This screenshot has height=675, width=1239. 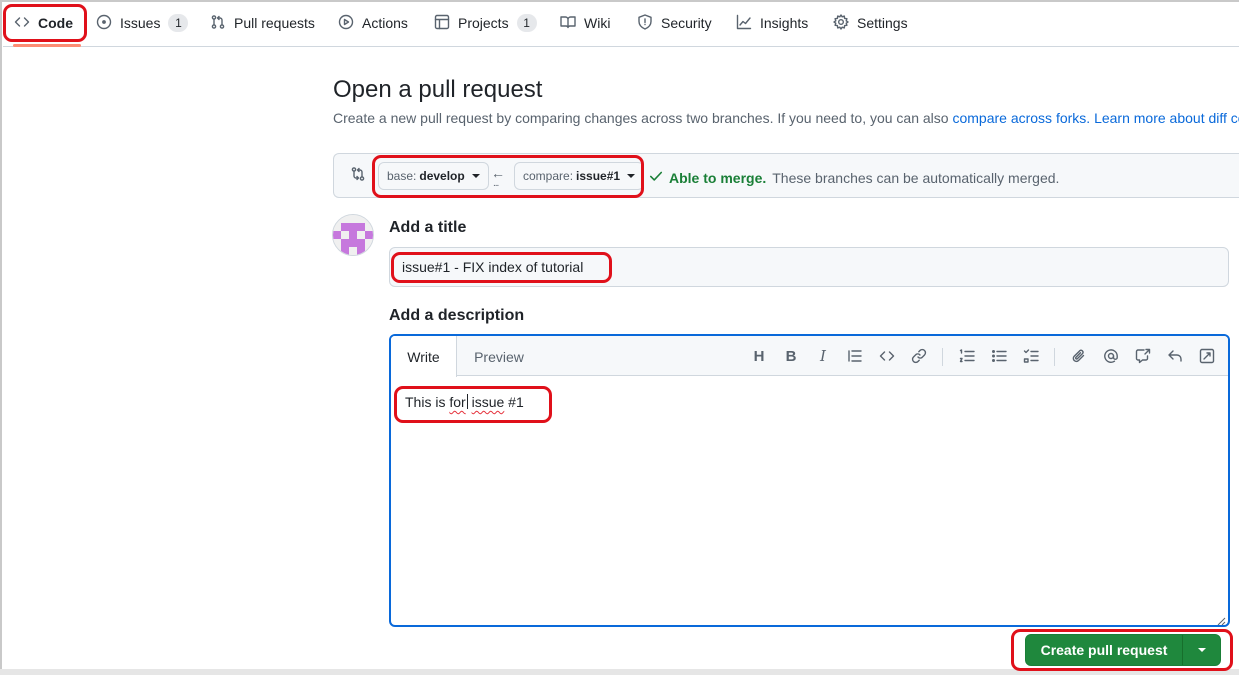 What do you see at coordinates (47, 45) in the screenshot?
I see `active-tab-indicator` at bounding box center [47, 45].